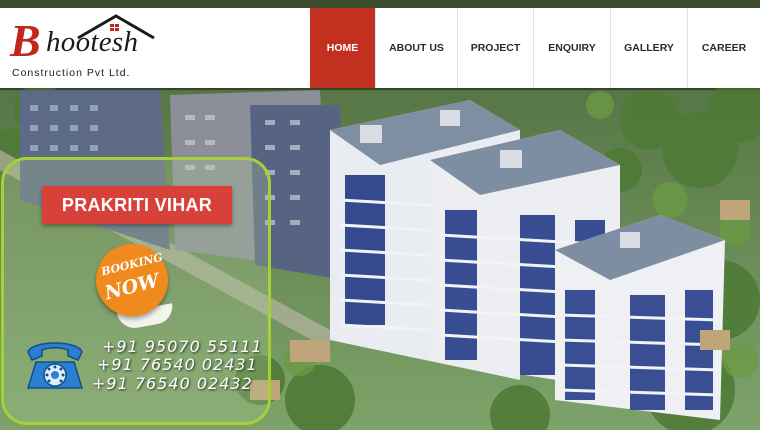  What do you see at coordinates (342, 48) in the screenshot?
I see `nav-item-home: HOME` at bounding box center [342, 48].